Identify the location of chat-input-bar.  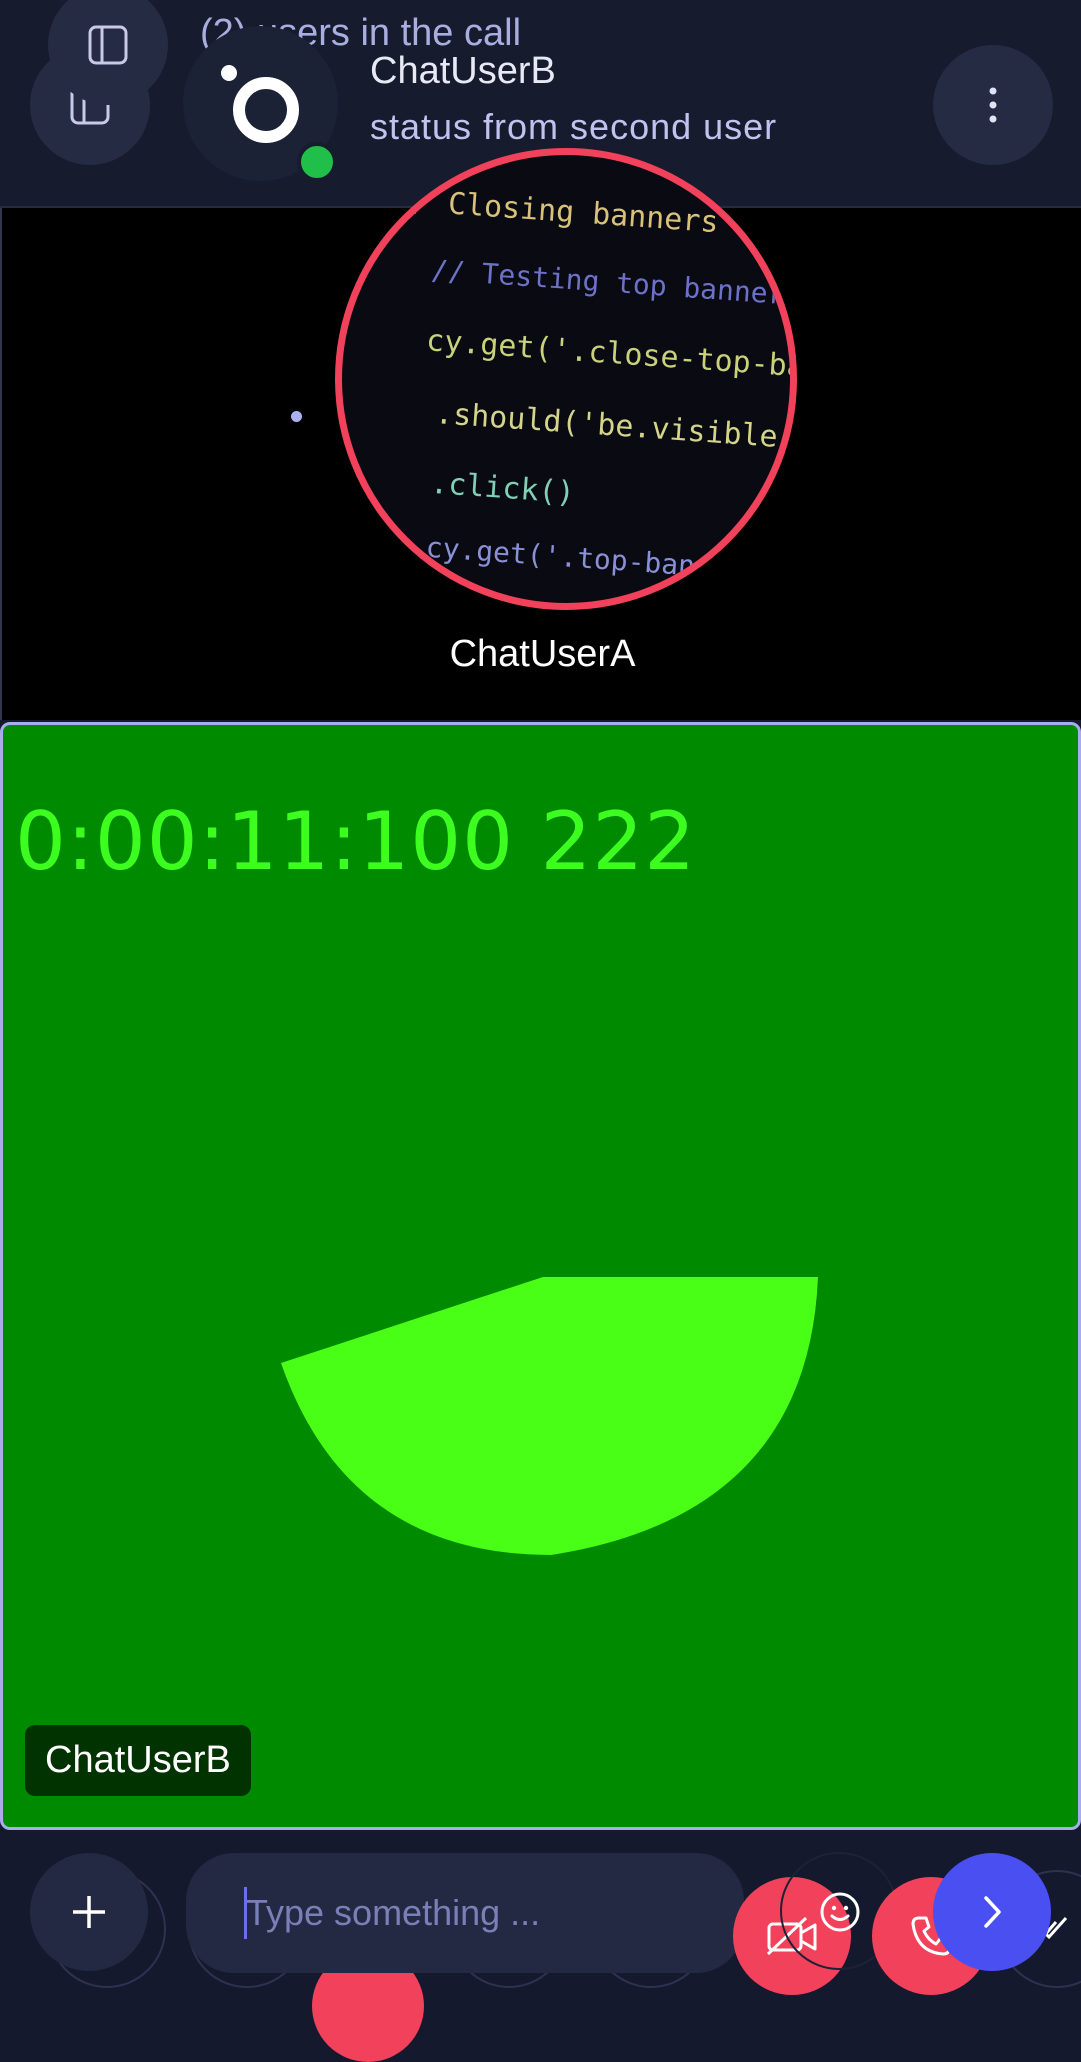
(540, 1946).